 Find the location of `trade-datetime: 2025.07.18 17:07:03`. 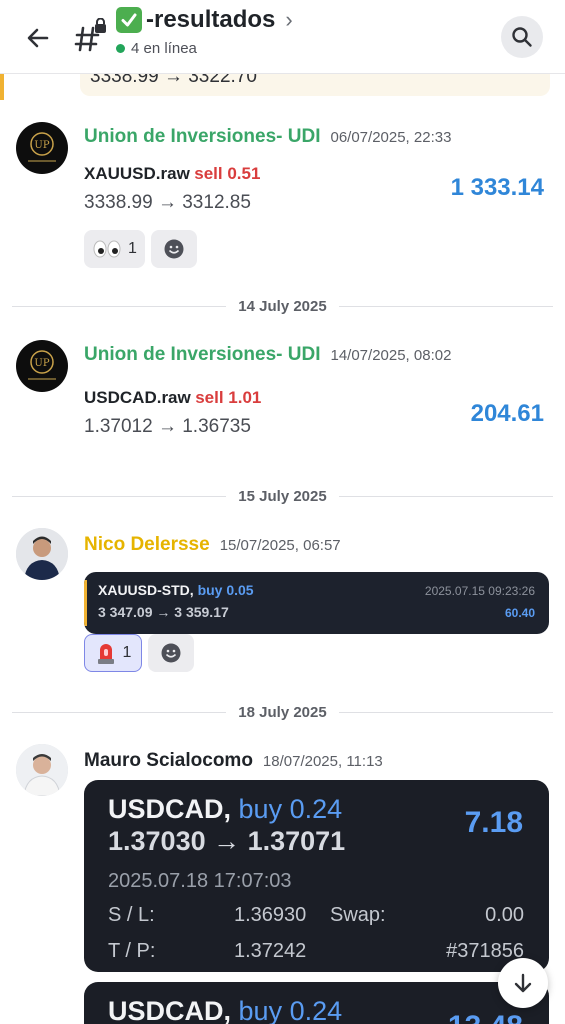

trade-datetime: 2025.07.18 17:07:03 is located at coordinates (200, 881).